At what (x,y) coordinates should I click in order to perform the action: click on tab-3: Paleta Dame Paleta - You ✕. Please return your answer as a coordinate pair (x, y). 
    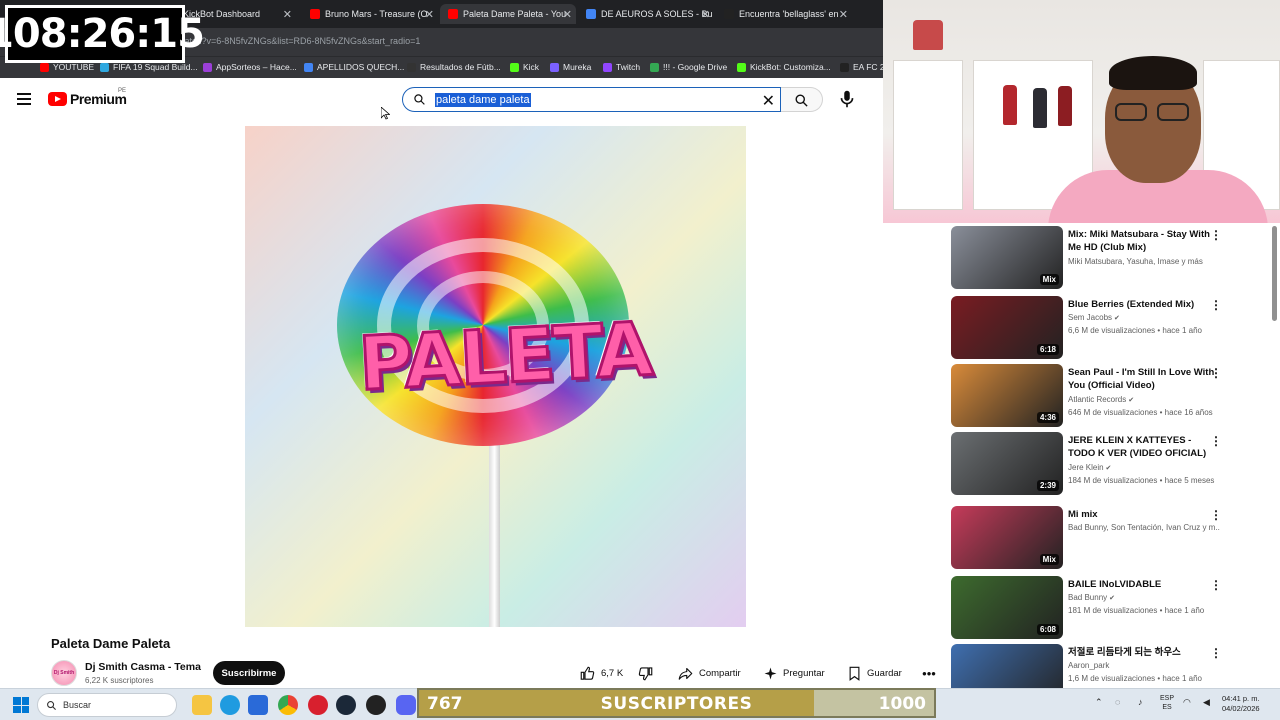
    Looking at the image, I should click on (508, 14).